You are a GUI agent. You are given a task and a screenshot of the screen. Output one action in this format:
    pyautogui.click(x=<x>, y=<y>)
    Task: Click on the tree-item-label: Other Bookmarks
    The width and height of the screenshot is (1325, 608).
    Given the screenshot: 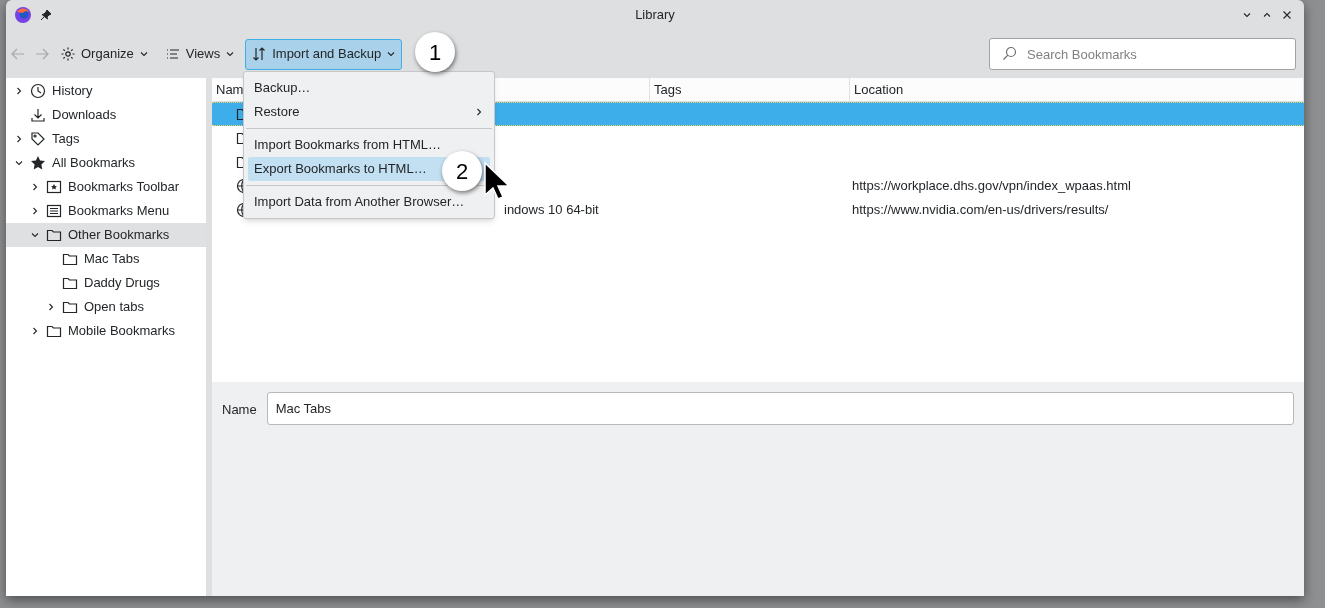 What is the action you would take?
    pyautogui.click(x=119, y=235)
    